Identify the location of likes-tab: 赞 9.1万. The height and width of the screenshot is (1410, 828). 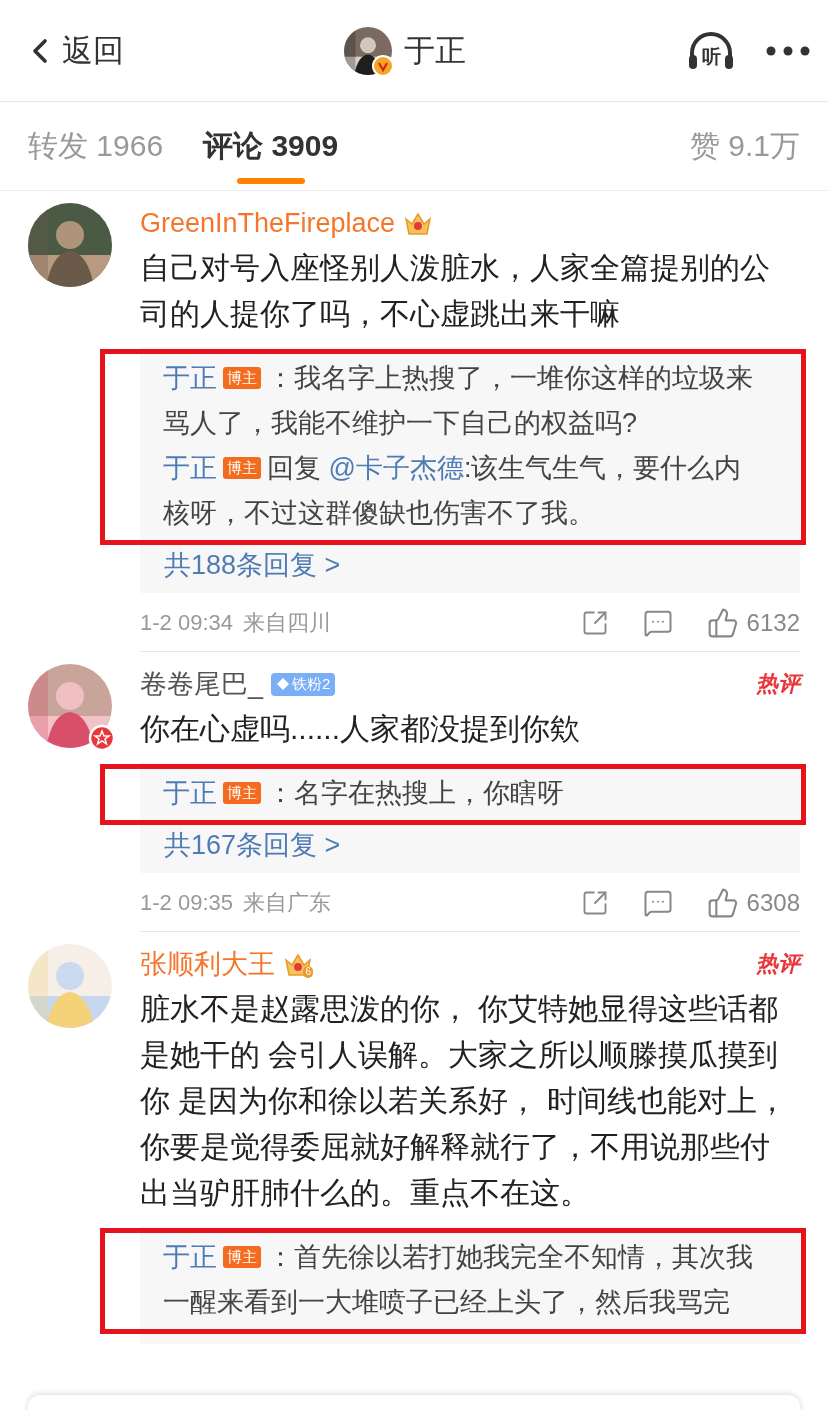
(744, 146).